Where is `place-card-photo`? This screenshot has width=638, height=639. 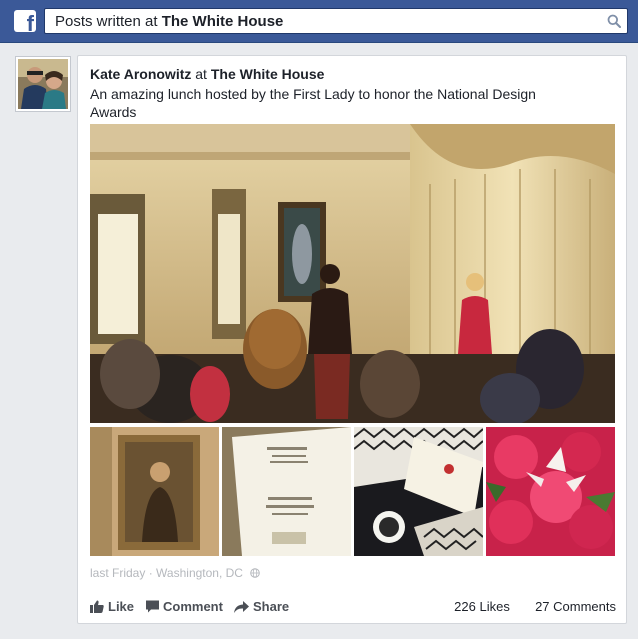 place-card-photo is located at coordinates (418, 491).